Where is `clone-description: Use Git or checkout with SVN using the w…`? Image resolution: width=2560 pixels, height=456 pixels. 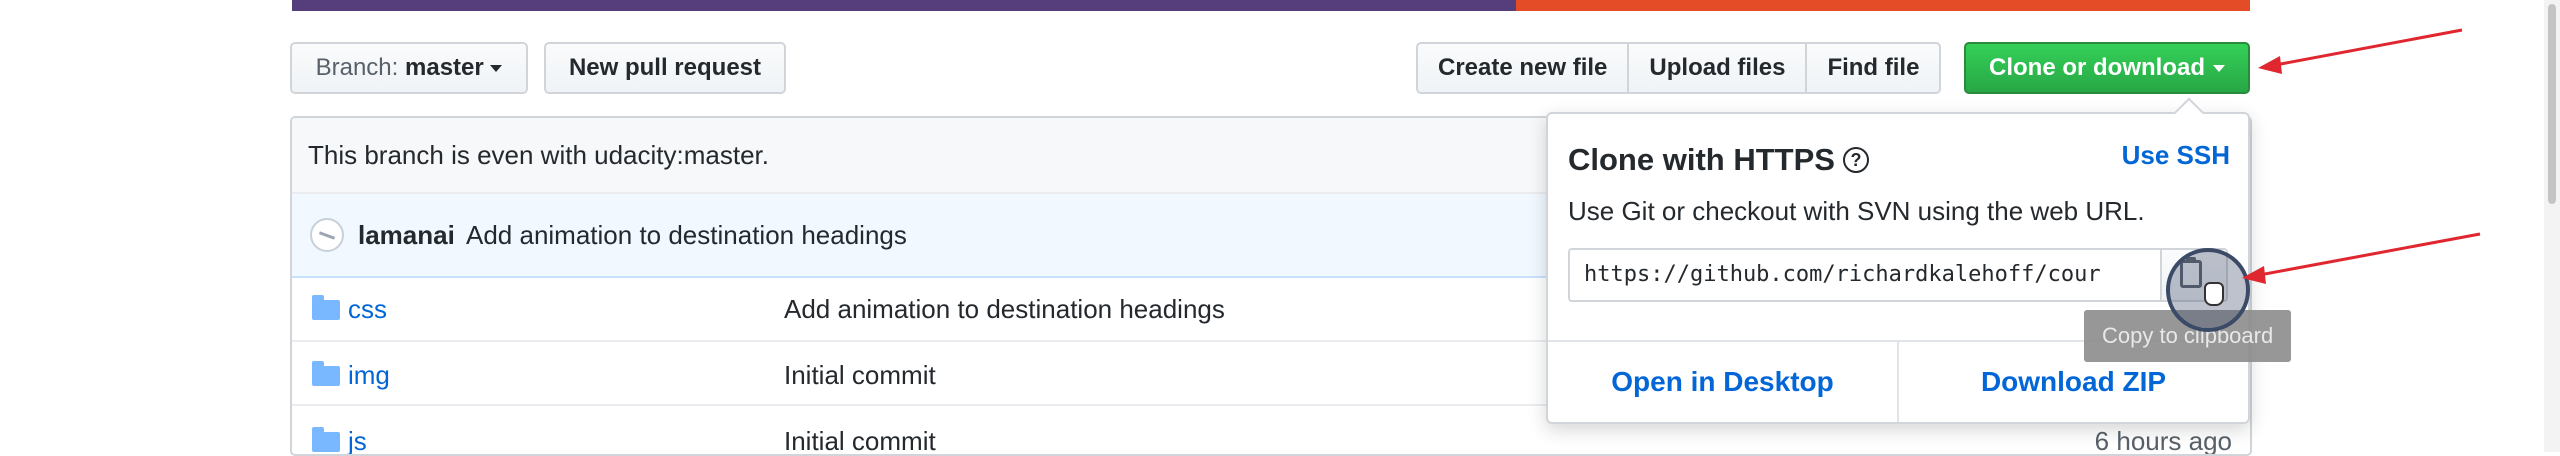
clone-description: Use Git or checkout with SVN using the w… is located at coordinates (1856, 211).